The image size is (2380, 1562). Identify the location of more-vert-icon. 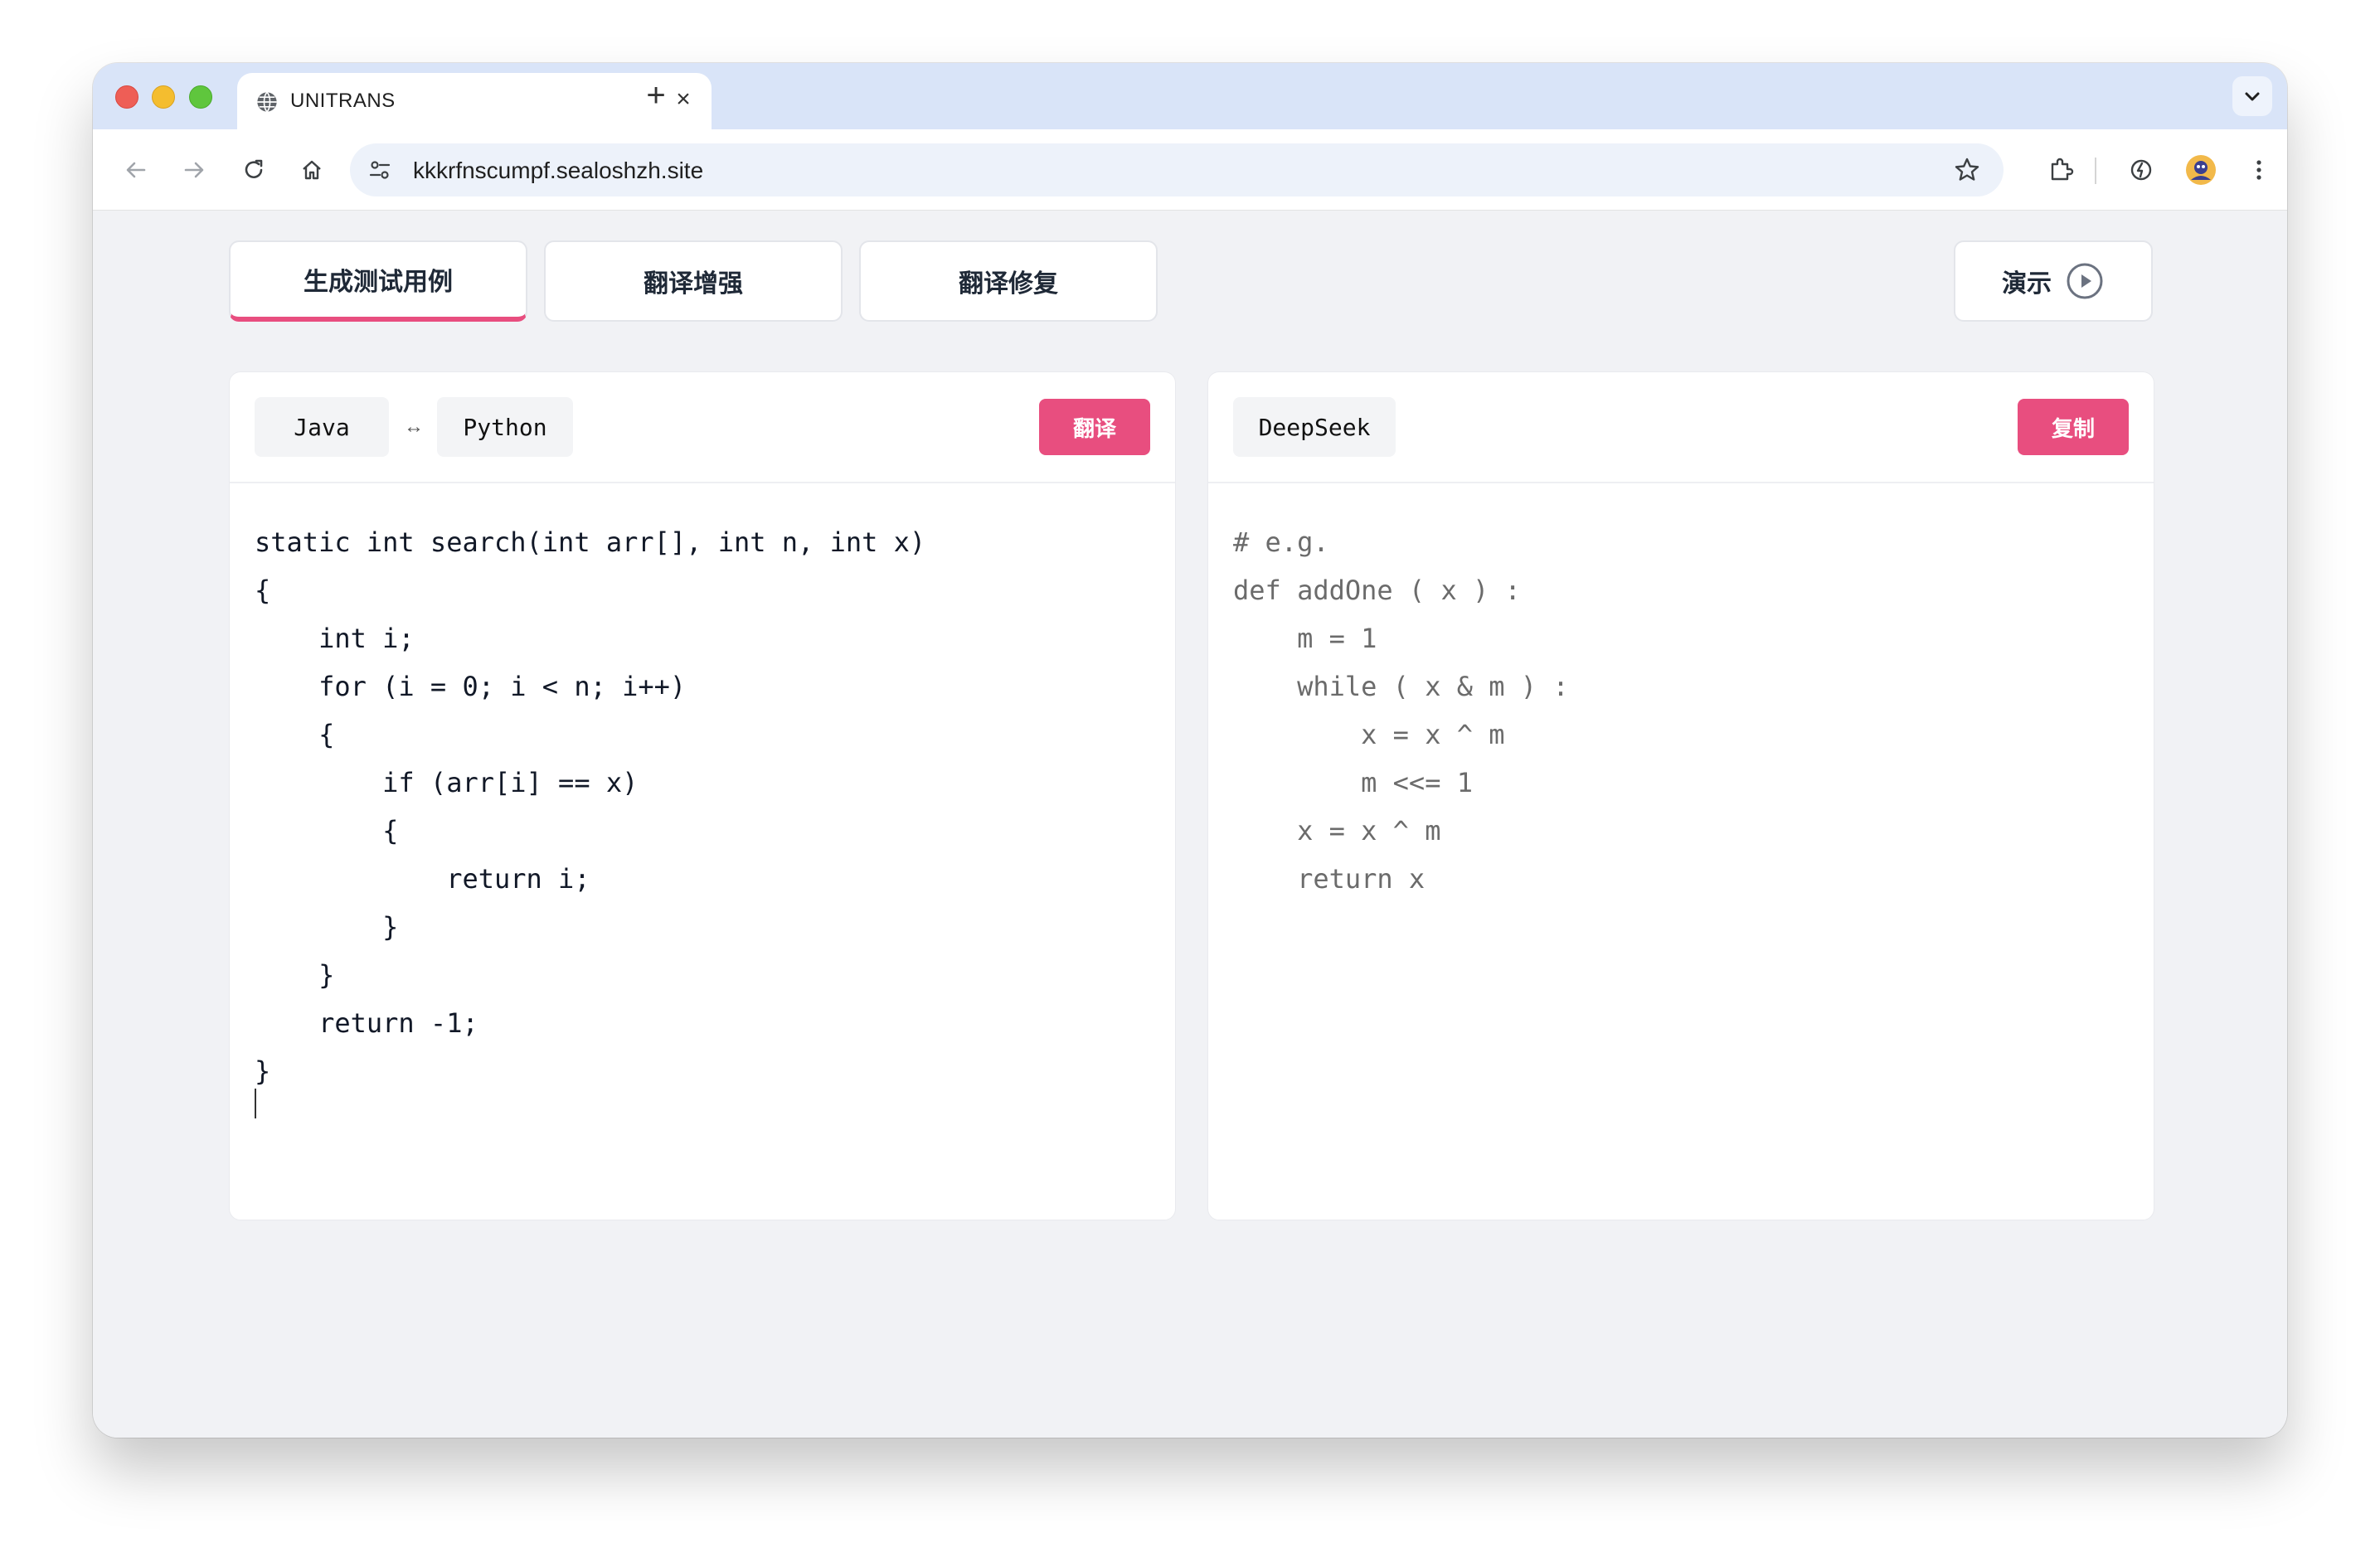
(2258, 170).